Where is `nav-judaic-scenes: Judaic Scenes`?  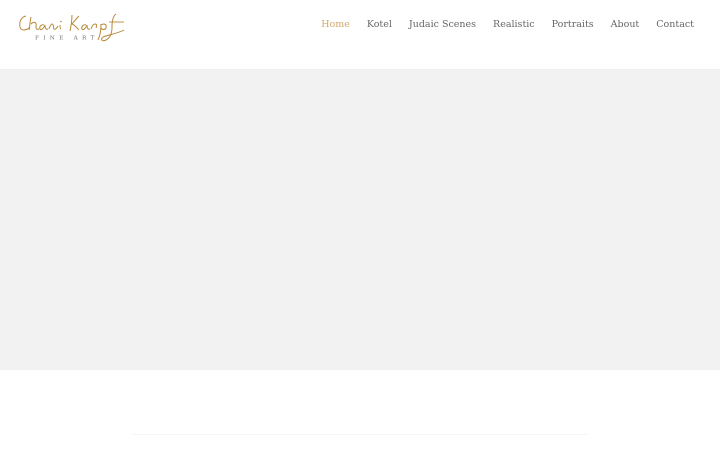 nav-judaic-scenes: Judaic Scenes is located at coordinates (442, 25).